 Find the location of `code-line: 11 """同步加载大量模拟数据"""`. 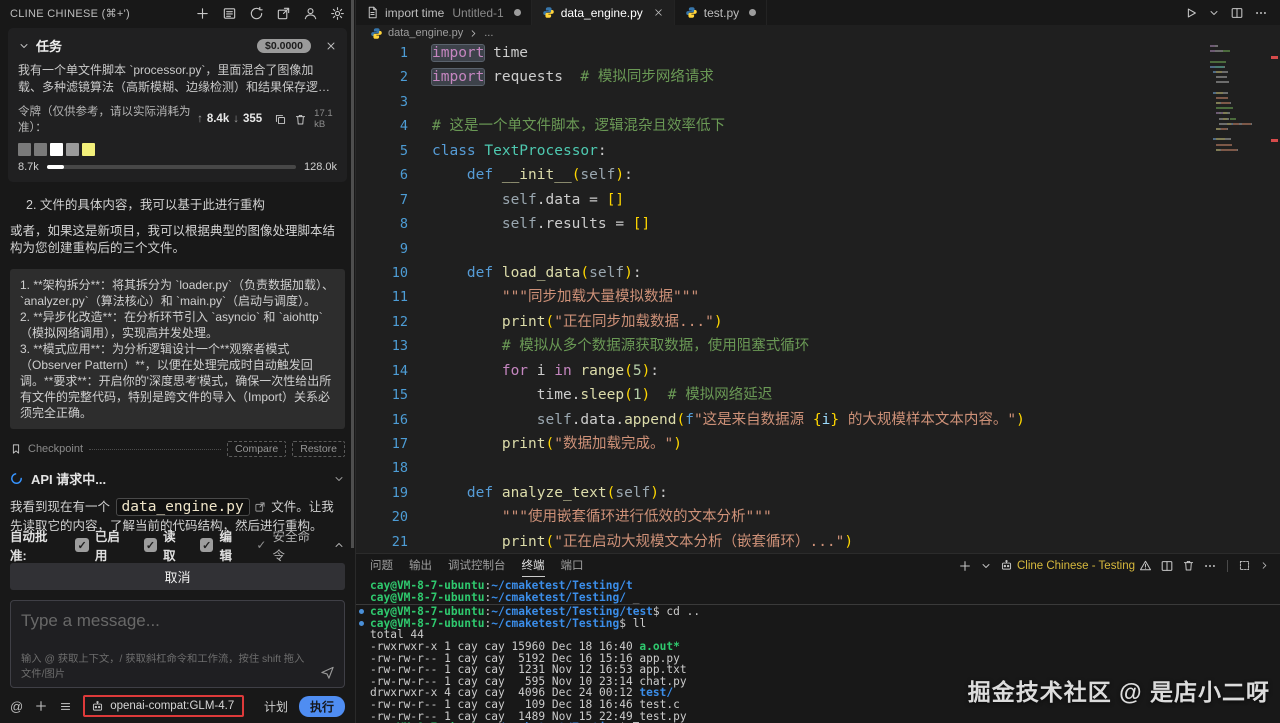

code-line: 11 """同步加载大量模拟数据""" is located at coordinates (818, 297).